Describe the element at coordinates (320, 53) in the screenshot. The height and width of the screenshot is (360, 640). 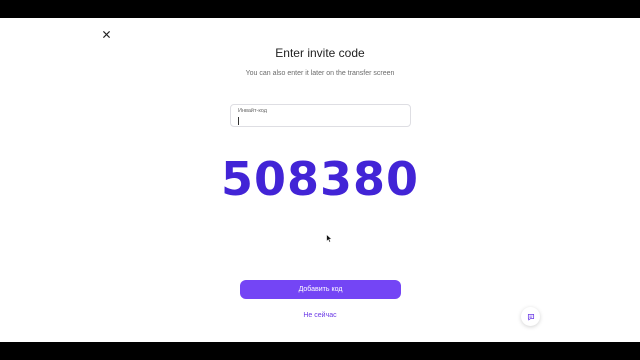
I see `dialog-title: Enter invite code` at that location.